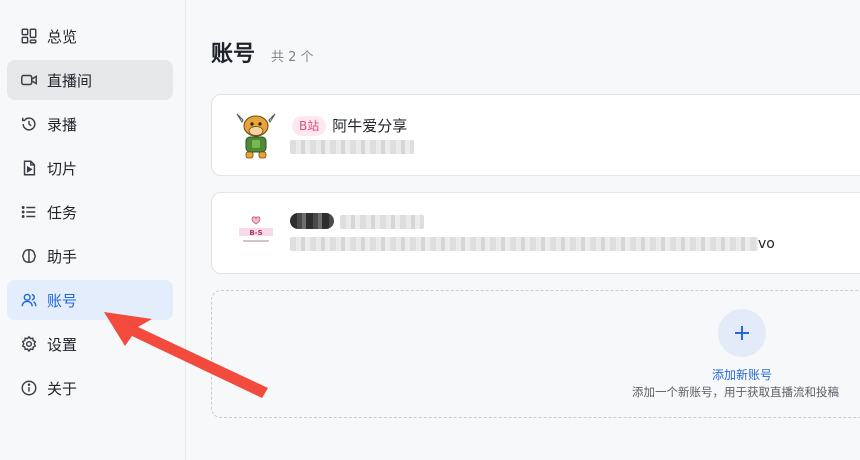 The width and height of the screenshot is (860, 460). I want to click on sidebar-item-label: 切片, so click(62, 168).